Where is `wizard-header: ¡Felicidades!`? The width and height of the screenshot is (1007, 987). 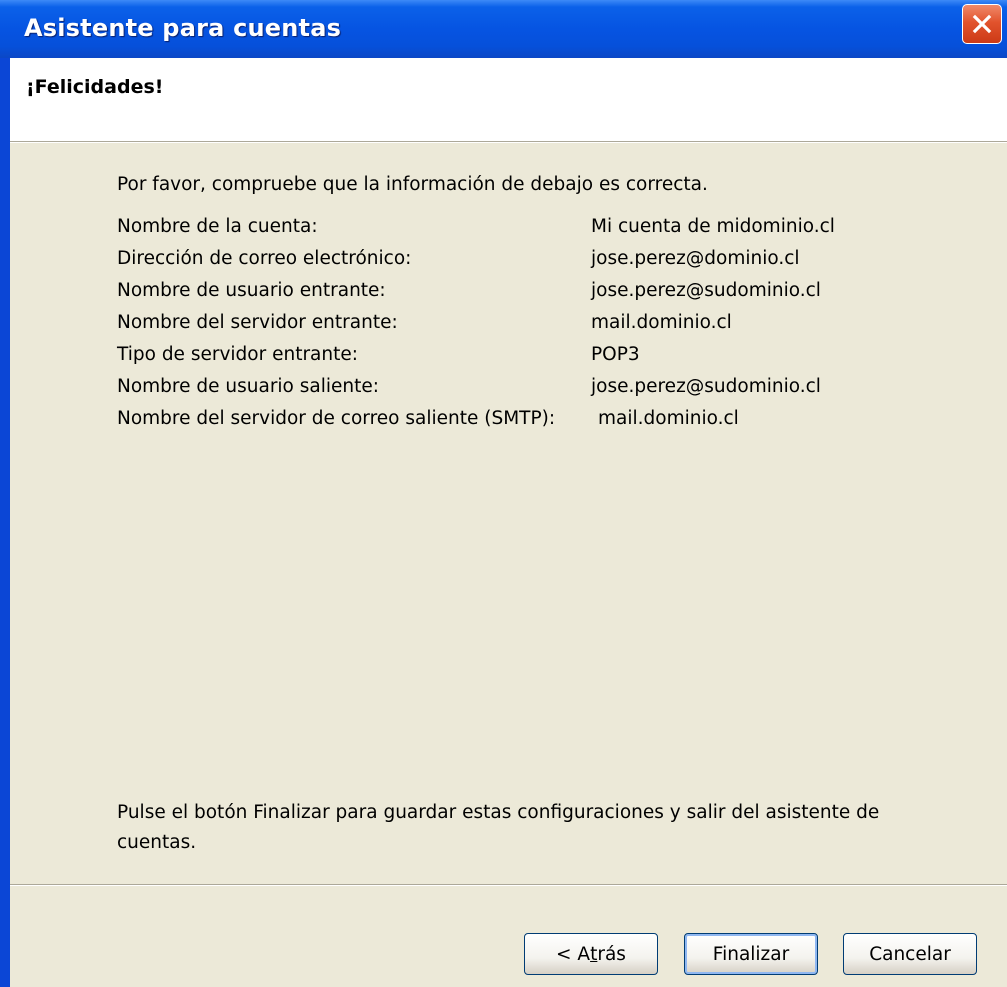 wizard-header: ¡Felicidades! is located at coordinates (508, 100).